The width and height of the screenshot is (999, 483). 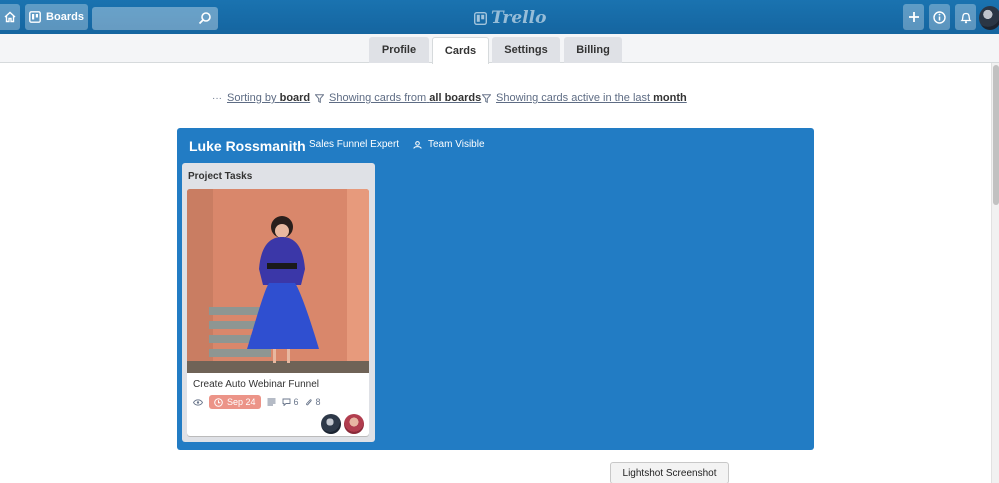 I want to click on user-avatar, so click(x=989, y=18).